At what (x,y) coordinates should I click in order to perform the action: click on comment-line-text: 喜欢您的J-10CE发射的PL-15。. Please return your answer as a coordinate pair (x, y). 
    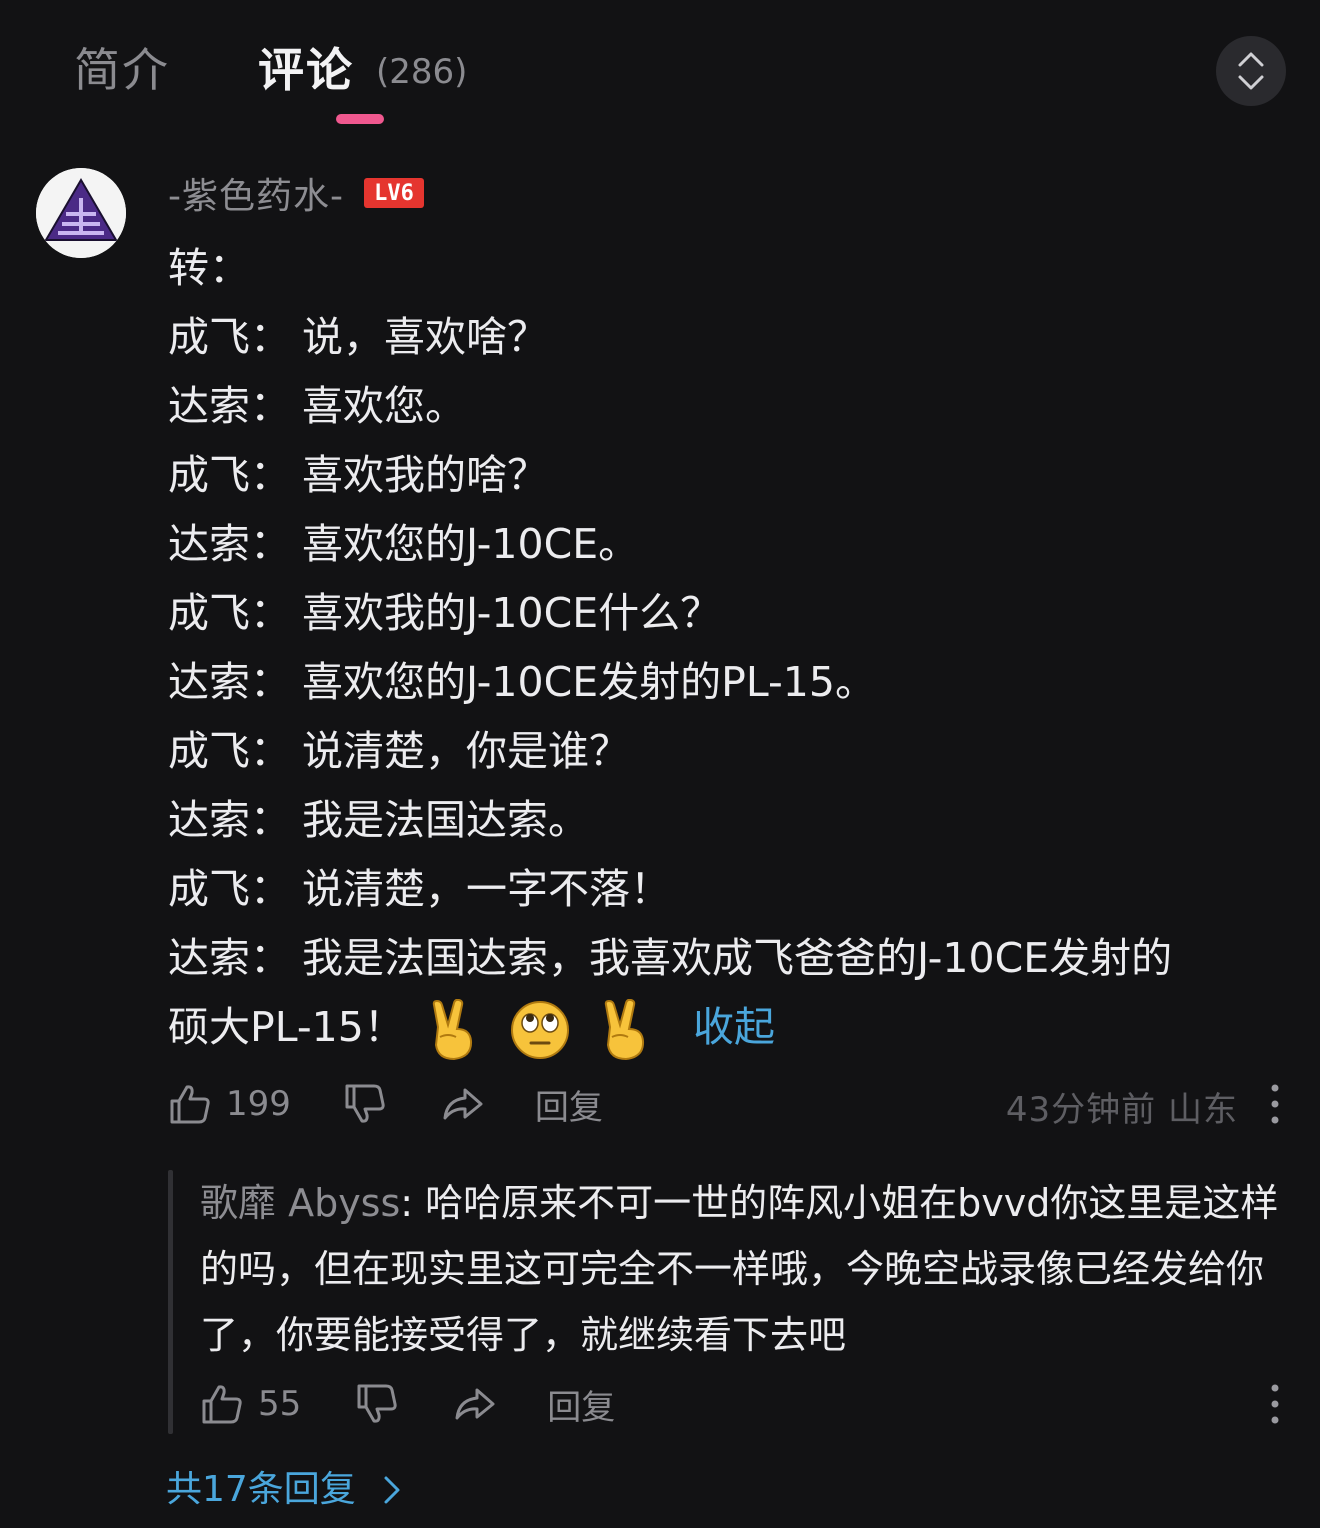
    Looking at the image, I should click on (589, 682).